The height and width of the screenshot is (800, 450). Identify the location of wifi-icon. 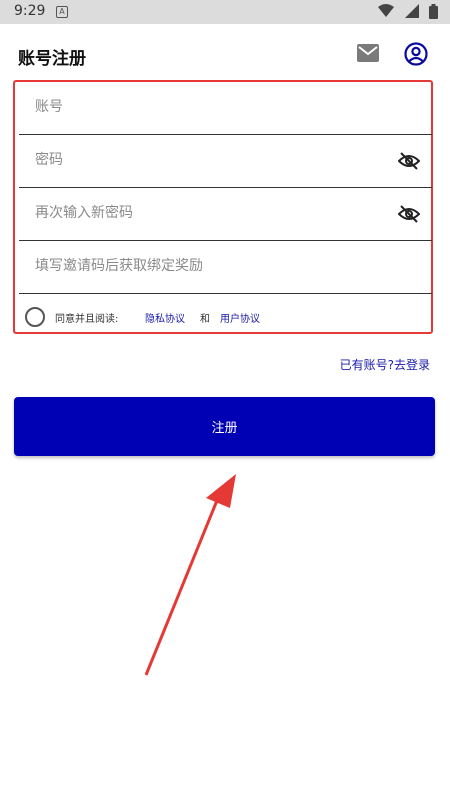
(386, 10).